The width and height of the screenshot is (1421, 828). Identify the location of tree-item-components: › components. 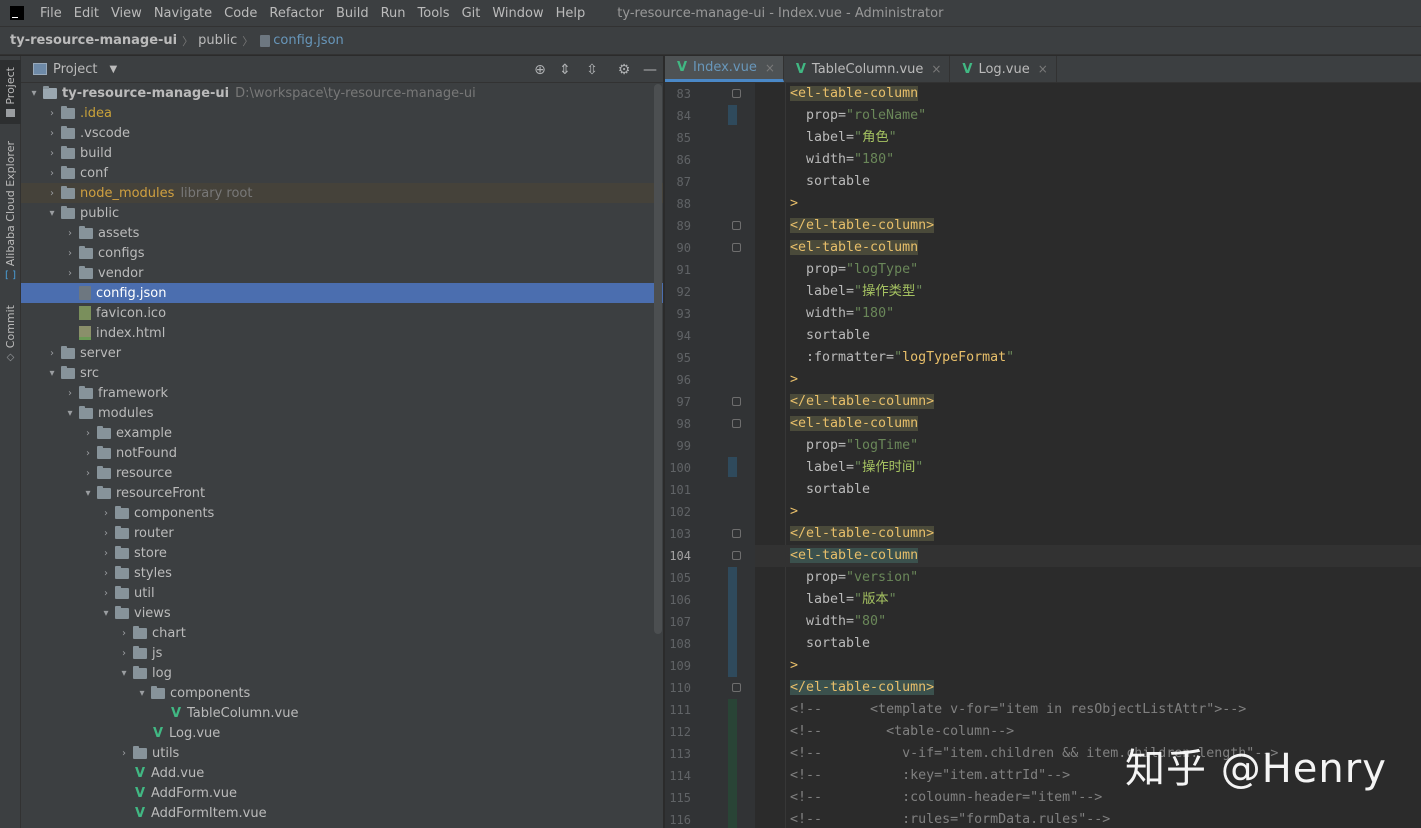
(342, 513).